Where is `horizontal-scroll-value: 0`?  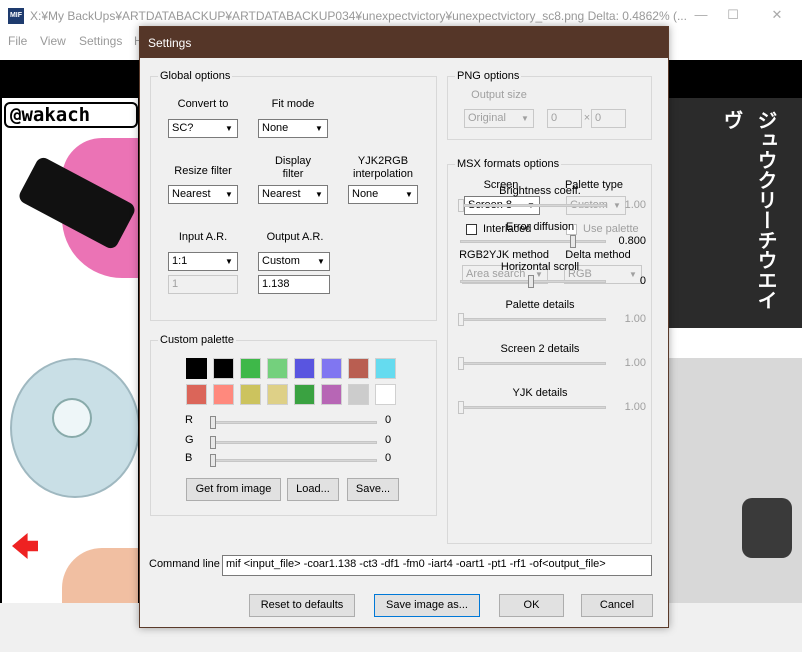
horizontal-scroll-value: 0 is located at coordinates (642, 281).